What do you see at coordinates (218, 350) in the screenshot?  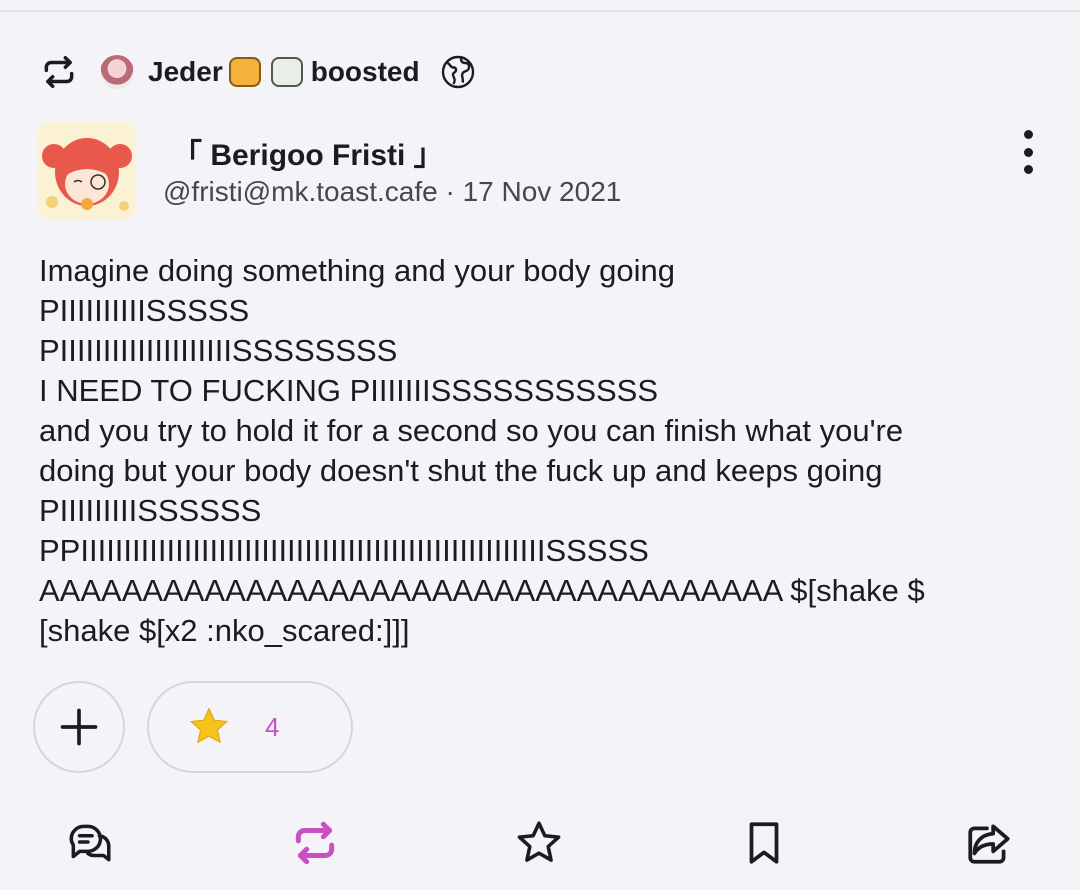 I see `post-line: PIIIIIIIIIIIIIIIIIIIISSSSSSSS` at bounding box center [218, 350].